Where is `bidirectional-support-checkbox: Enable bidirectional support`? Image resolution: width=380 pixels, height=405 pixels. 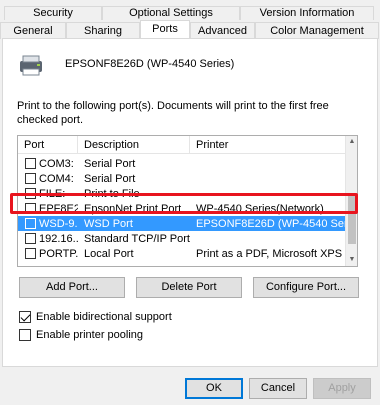
bidirectional-support-checkbox: Enable bidirectional support is located at coordinates (95, 317).